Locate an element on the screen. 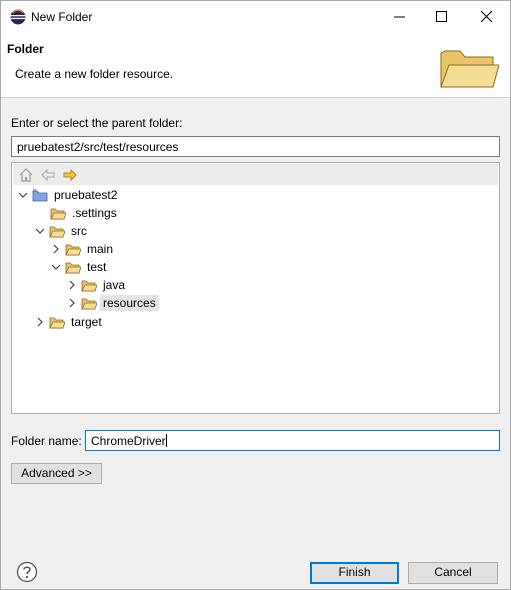  parent-folder-label: Enter or select the parent folder: is located at coordinates (97, 123).